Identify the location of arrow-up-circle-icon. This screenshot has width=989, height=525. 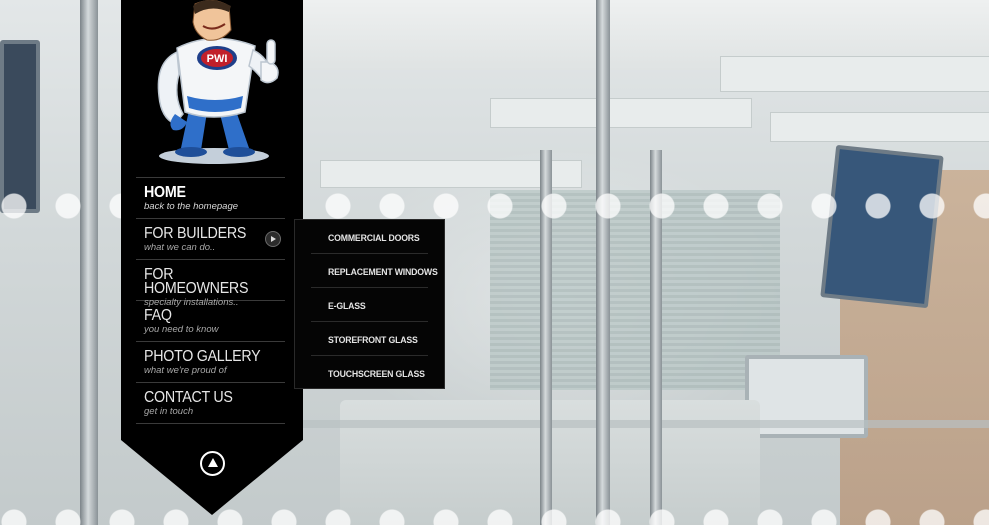
(212, 463).